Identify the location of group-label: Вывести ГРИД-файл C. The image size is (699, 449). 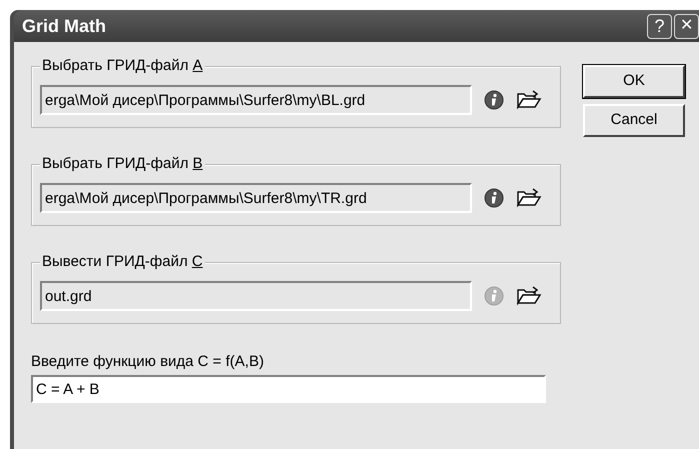
(122, 262).